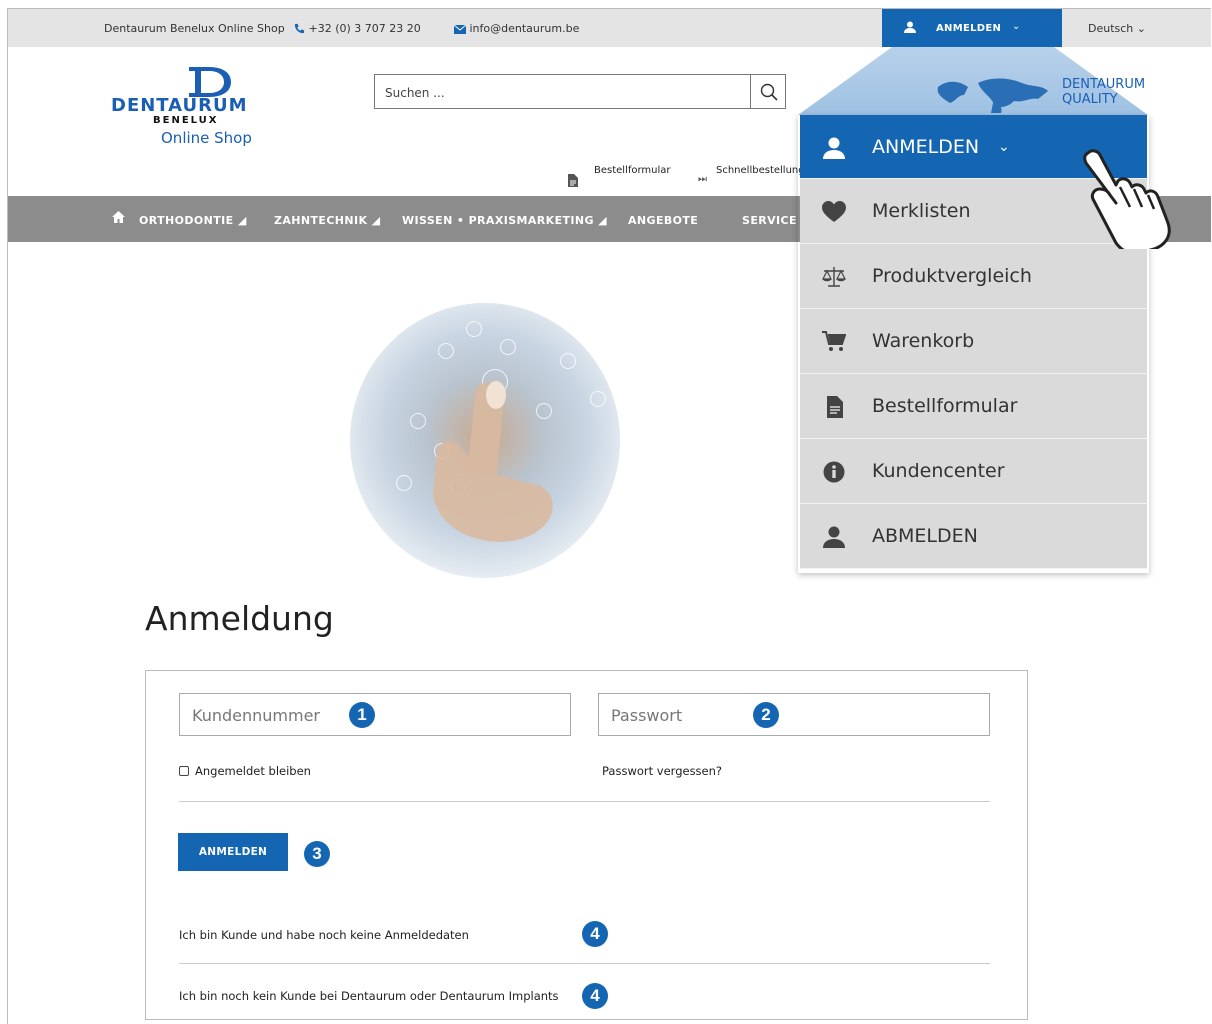 Image resolution: width=1212 pixels, height=1024 pixels. What do you see at coordinates (702, 179) in the screenshot?
I see `fast-forward-icon: ⏭` at bounding box center [702, 179].